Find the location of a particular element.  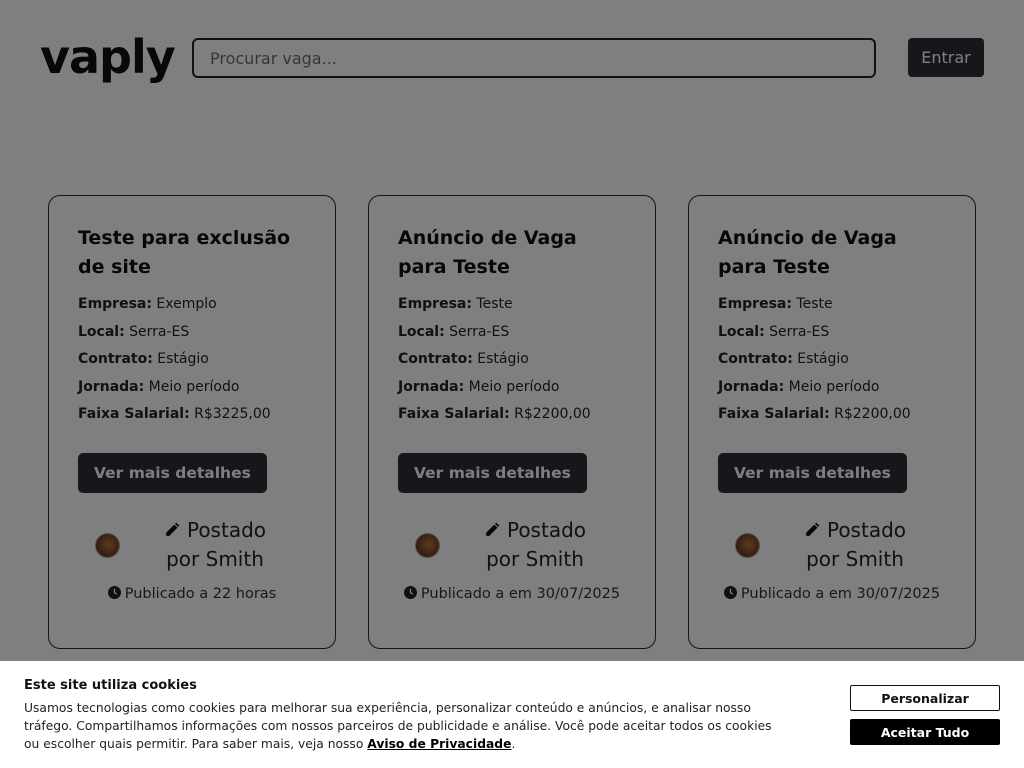

privacy-link: Aviso de Privacidade is located at coordinates (439, 744).